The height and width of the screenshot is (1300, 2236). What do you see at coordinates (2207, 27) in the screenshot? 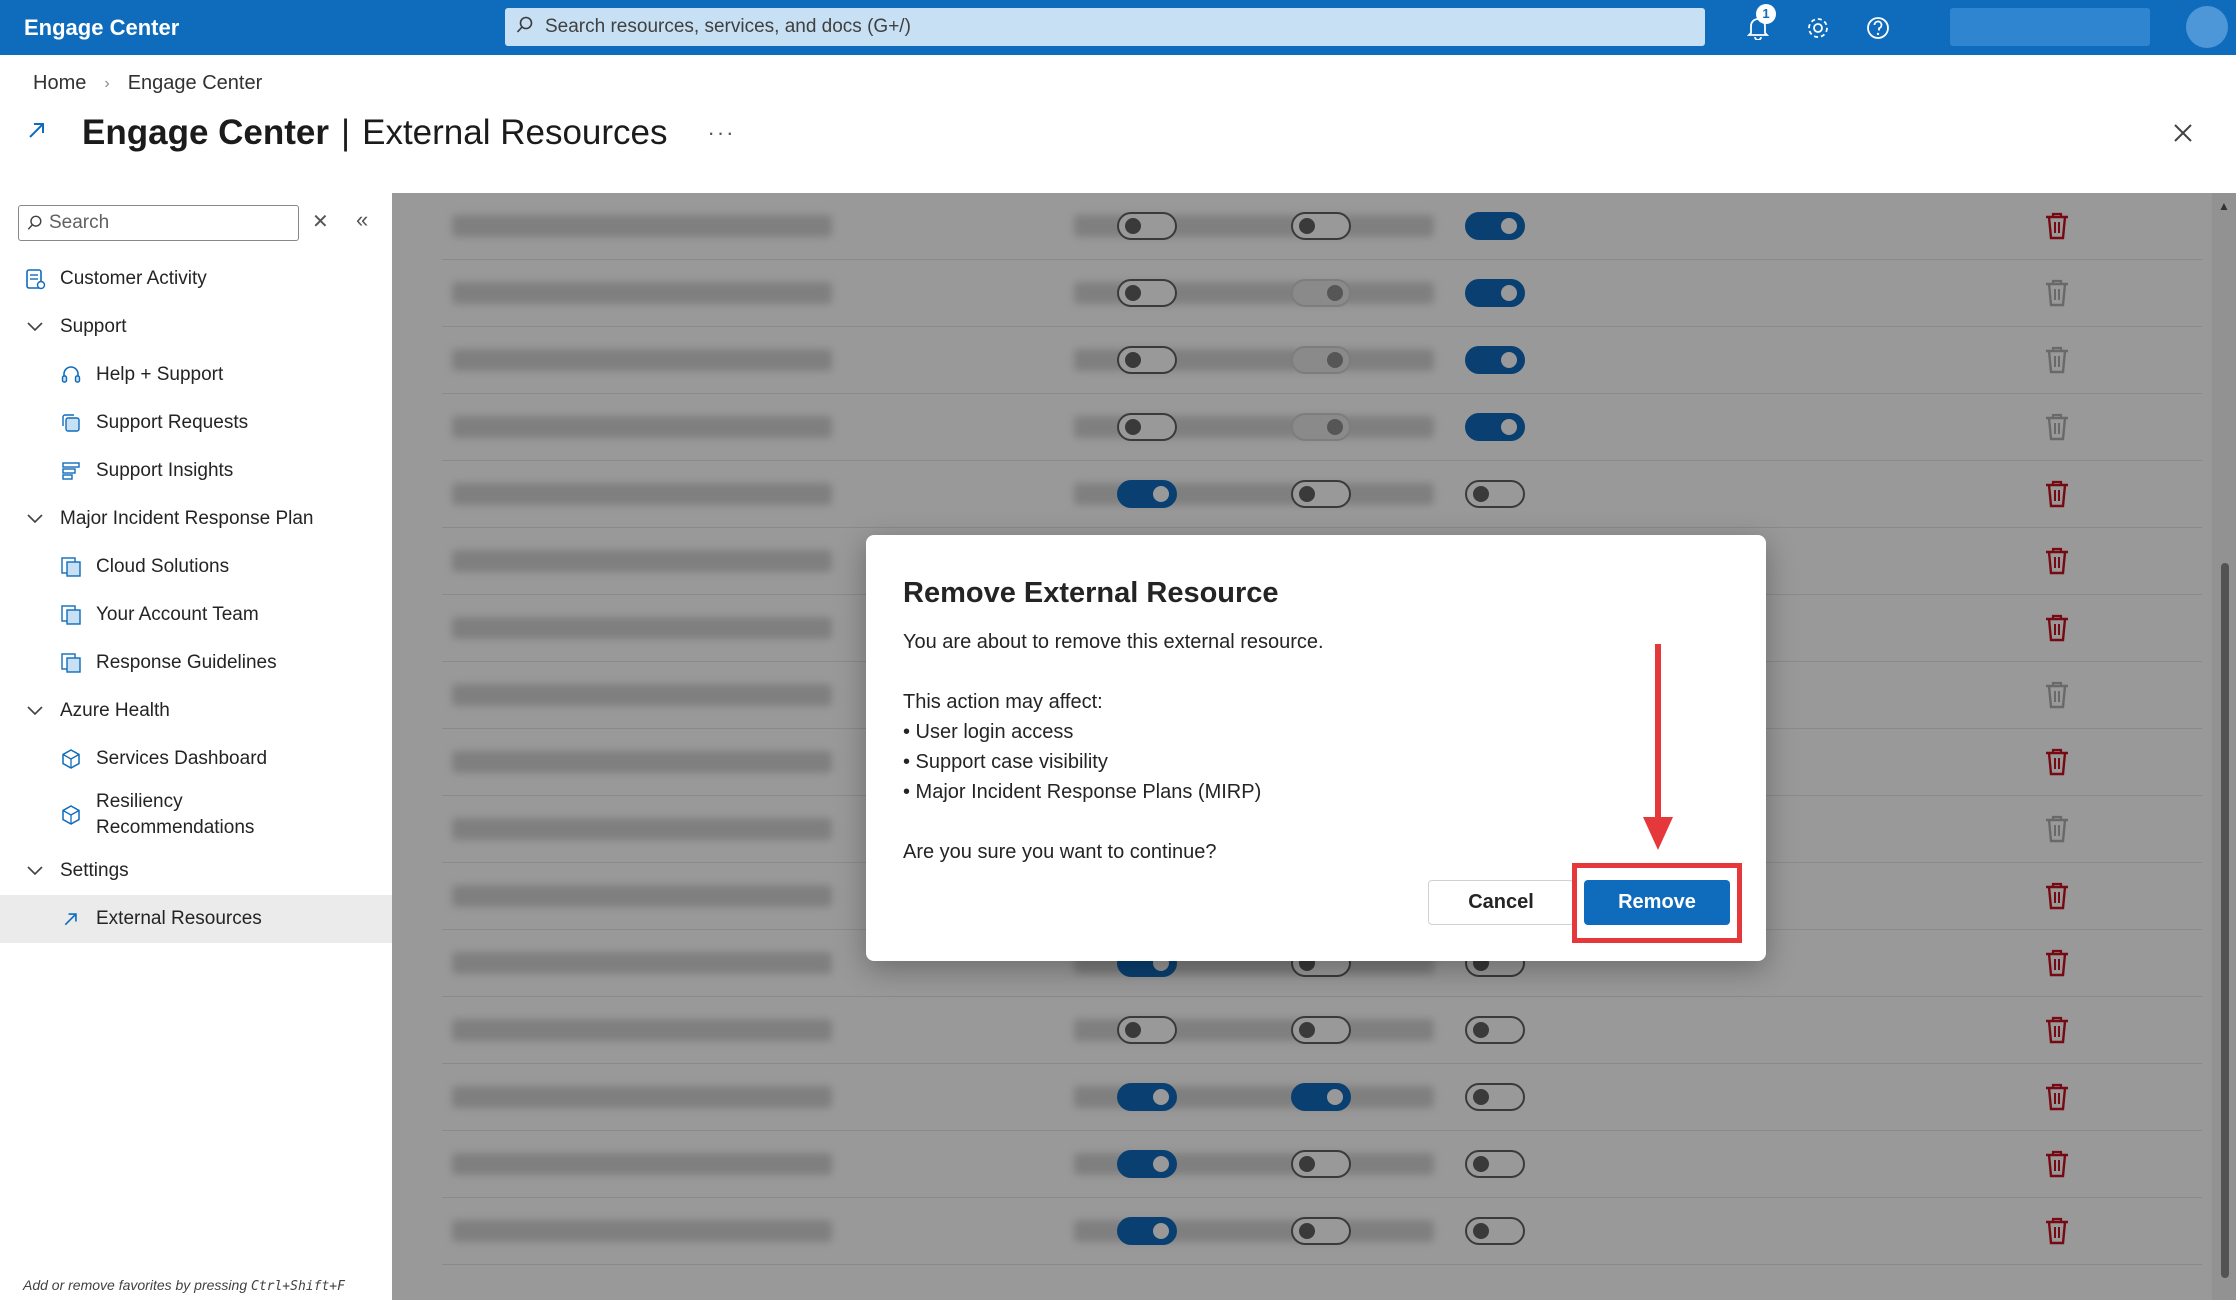
I see `avatar` at bounding box center [2207, 27].